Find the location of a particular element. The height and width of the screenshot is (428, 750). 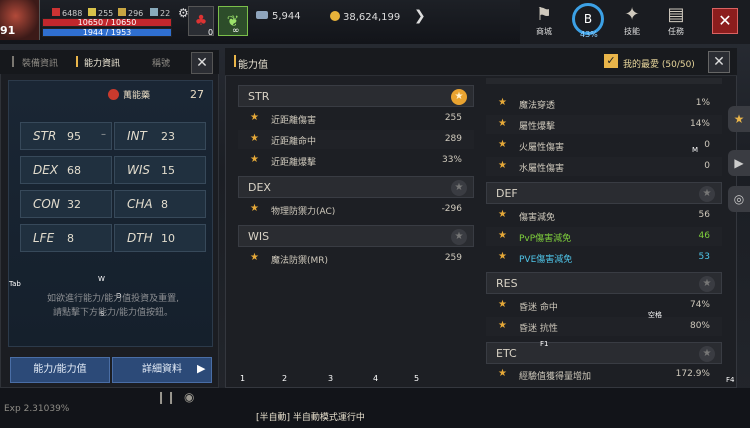

stat-row-value: 255 is located at coordinates (453, 118).